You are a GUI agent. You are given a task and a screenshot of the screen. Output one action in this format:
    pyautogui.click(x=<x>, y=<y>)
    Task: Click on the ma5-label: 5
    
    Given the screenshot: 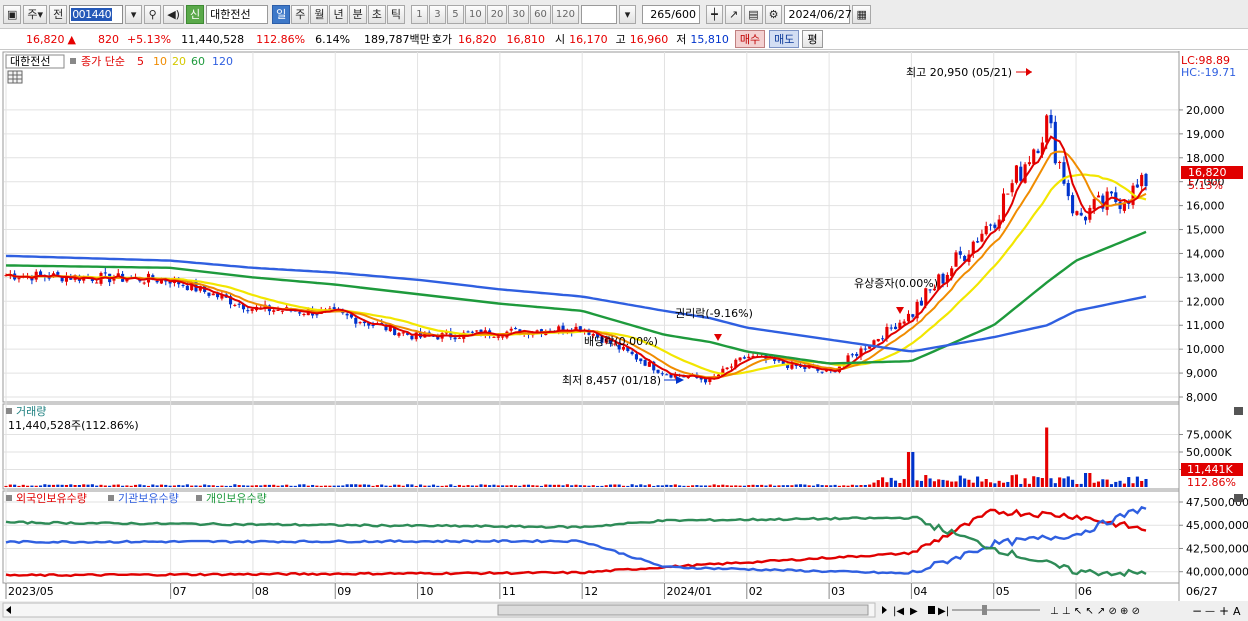 What is the action you would take?
    pyautogui.click(x=140, y=61)
    